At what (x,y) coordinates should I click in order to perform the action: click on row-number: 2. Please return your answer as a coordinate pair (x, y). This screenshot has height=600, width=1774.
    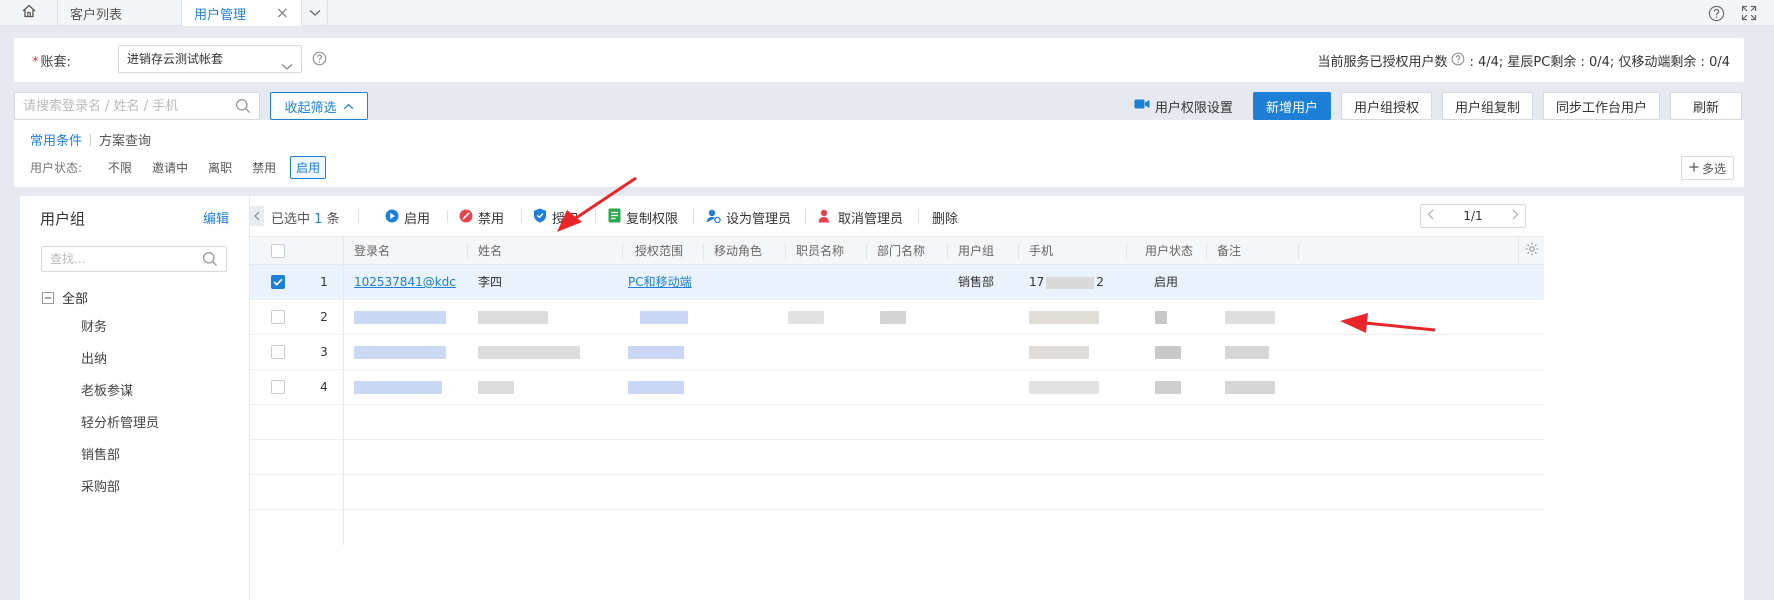
    Looking at the image, I should click on (324, 317).